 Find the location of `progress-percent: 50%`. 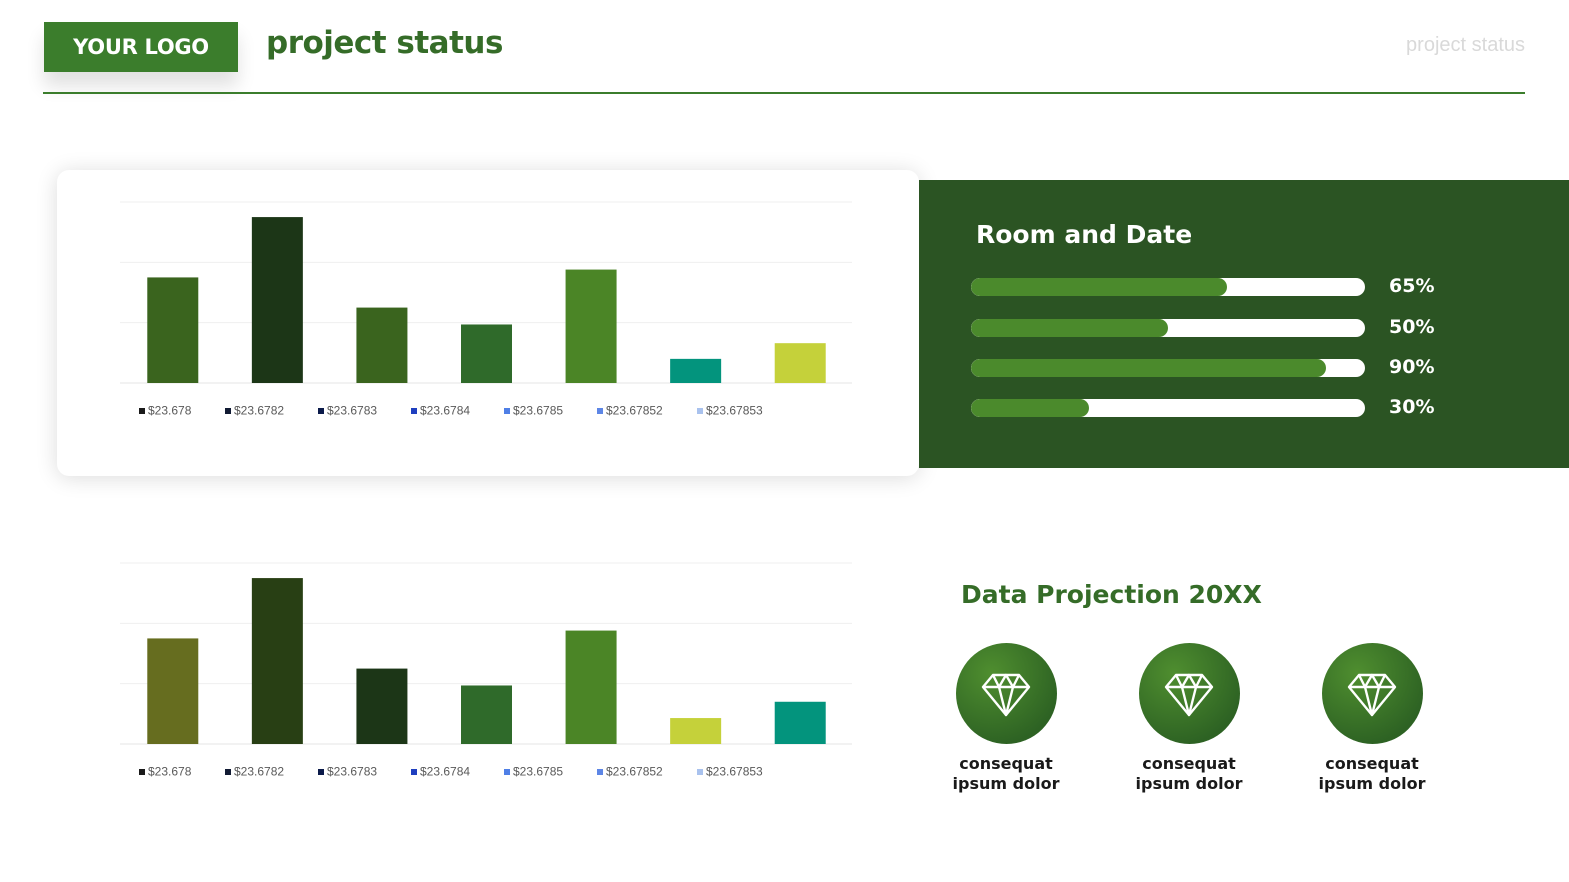

progress-percent: 50% is located at coordinates (1412, 327).